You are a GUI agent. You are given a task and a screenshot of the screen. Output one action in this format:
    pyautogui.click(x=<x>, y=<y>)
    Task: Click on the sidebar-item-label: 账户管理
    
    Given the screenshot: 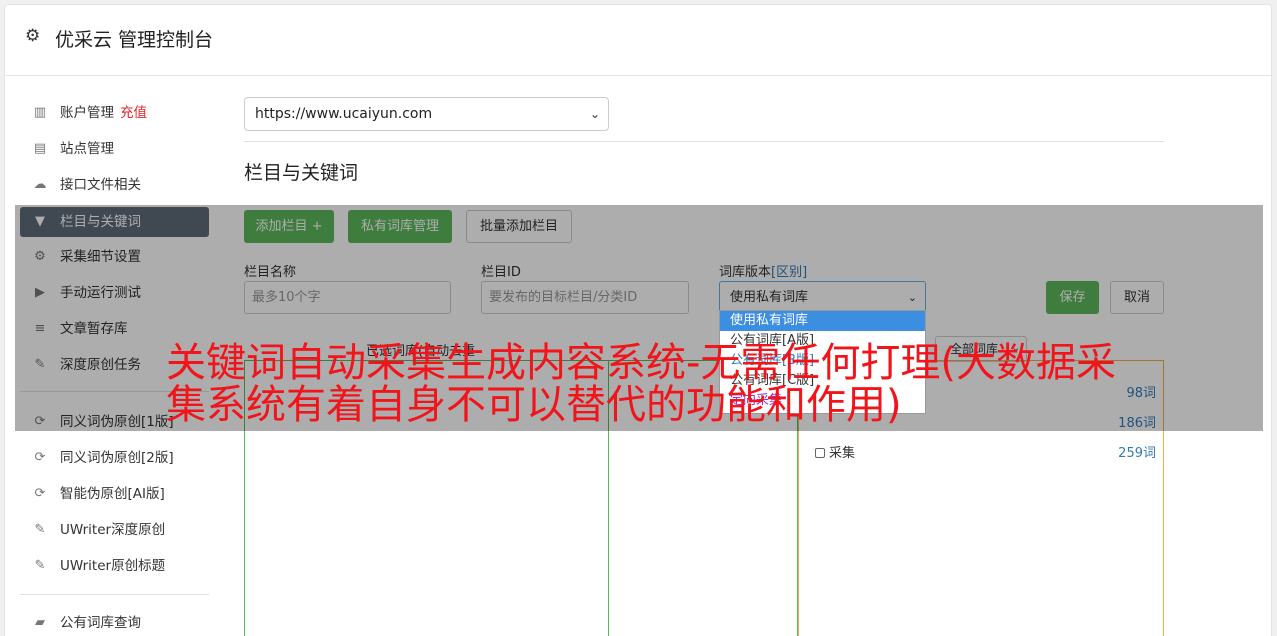 What is the action you would take?
    pyautogui.click(x=87, y=113)
    